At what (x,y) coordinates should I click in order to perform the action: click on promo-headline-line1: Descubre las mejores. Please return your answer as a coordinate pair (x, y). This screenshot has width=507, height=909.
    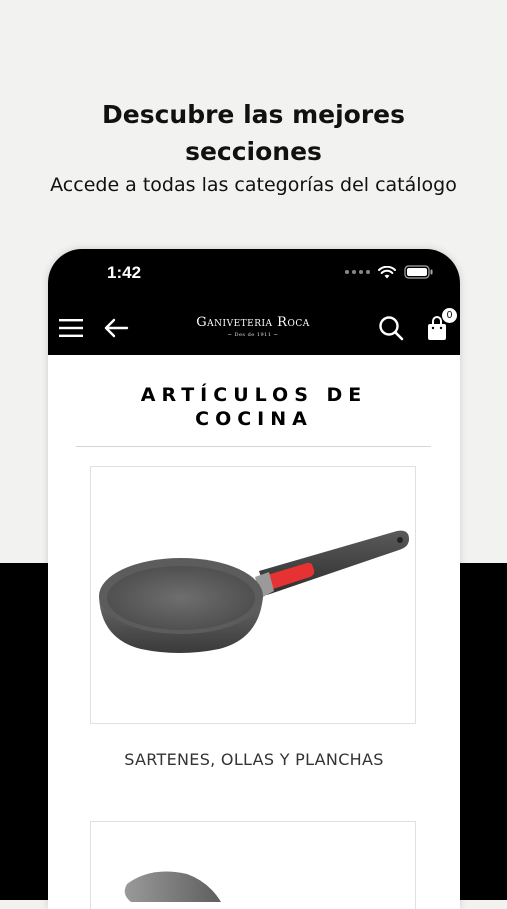
    Looking at the image, I should click on (253, 114).